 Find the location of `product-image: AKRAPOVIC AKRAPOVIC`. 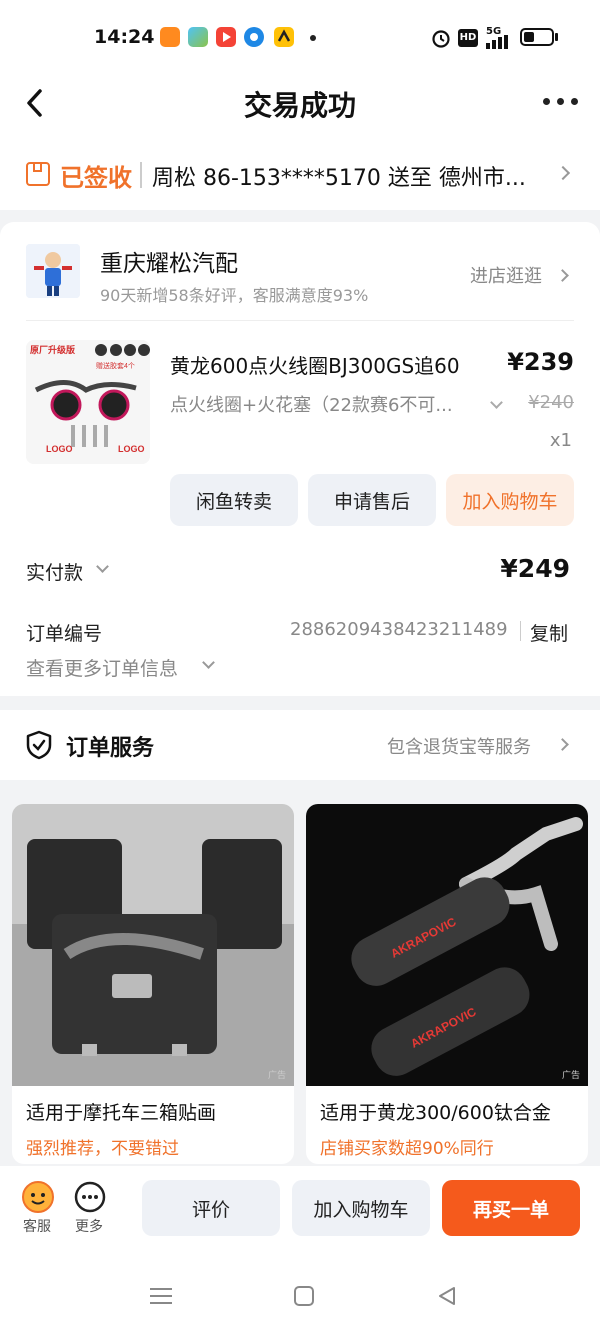

product-image: AKRAPOVIC AKRAPOVIC is located at coordinates (447, 945).